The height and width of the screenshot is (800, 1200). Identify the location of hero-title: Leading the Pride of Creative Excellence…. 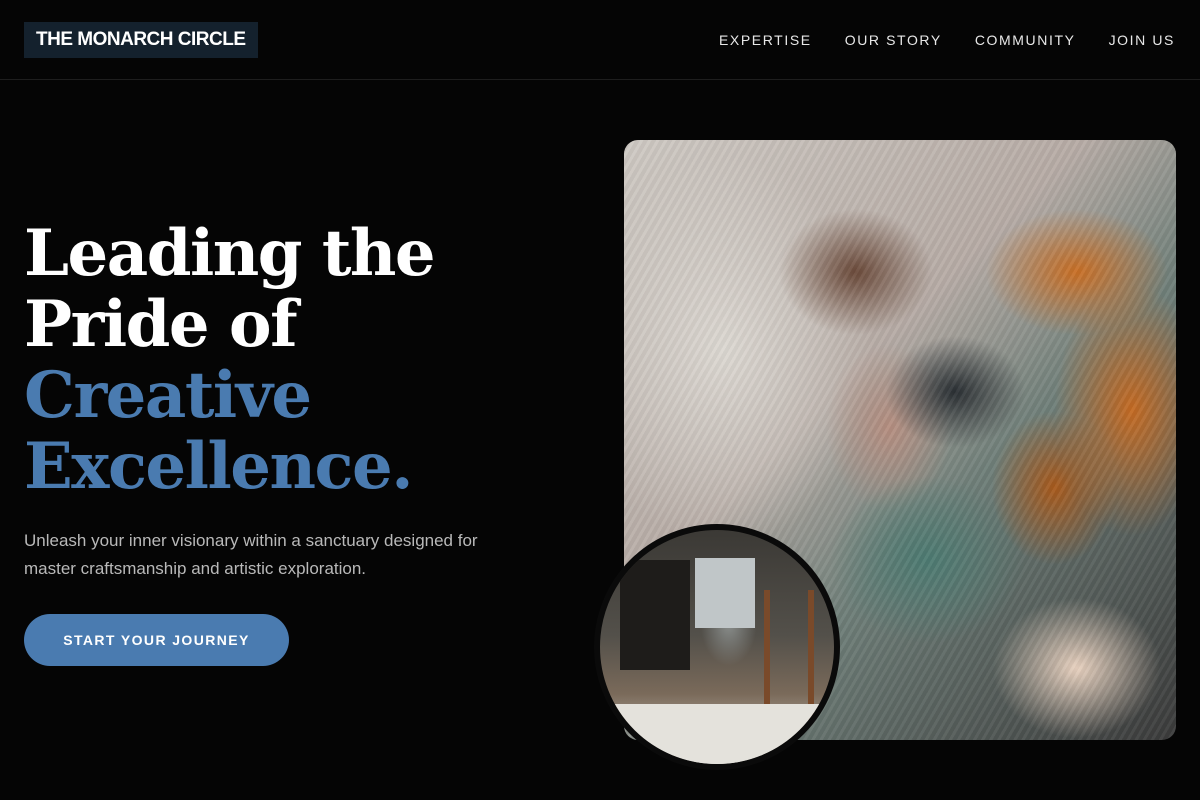
(230, 360).